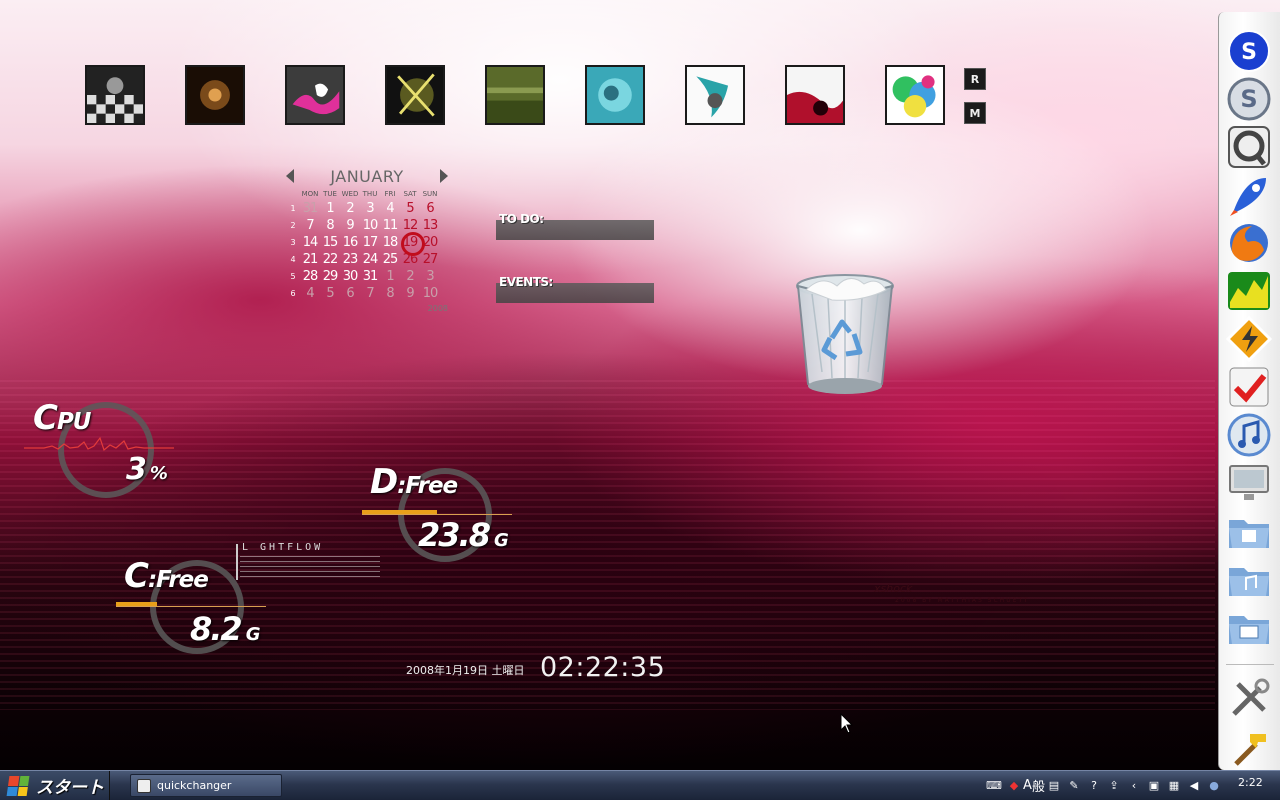  Describe the element at coordinates (1194, 785) in the screenshot. I see `volume-icon: ◀` at that location.